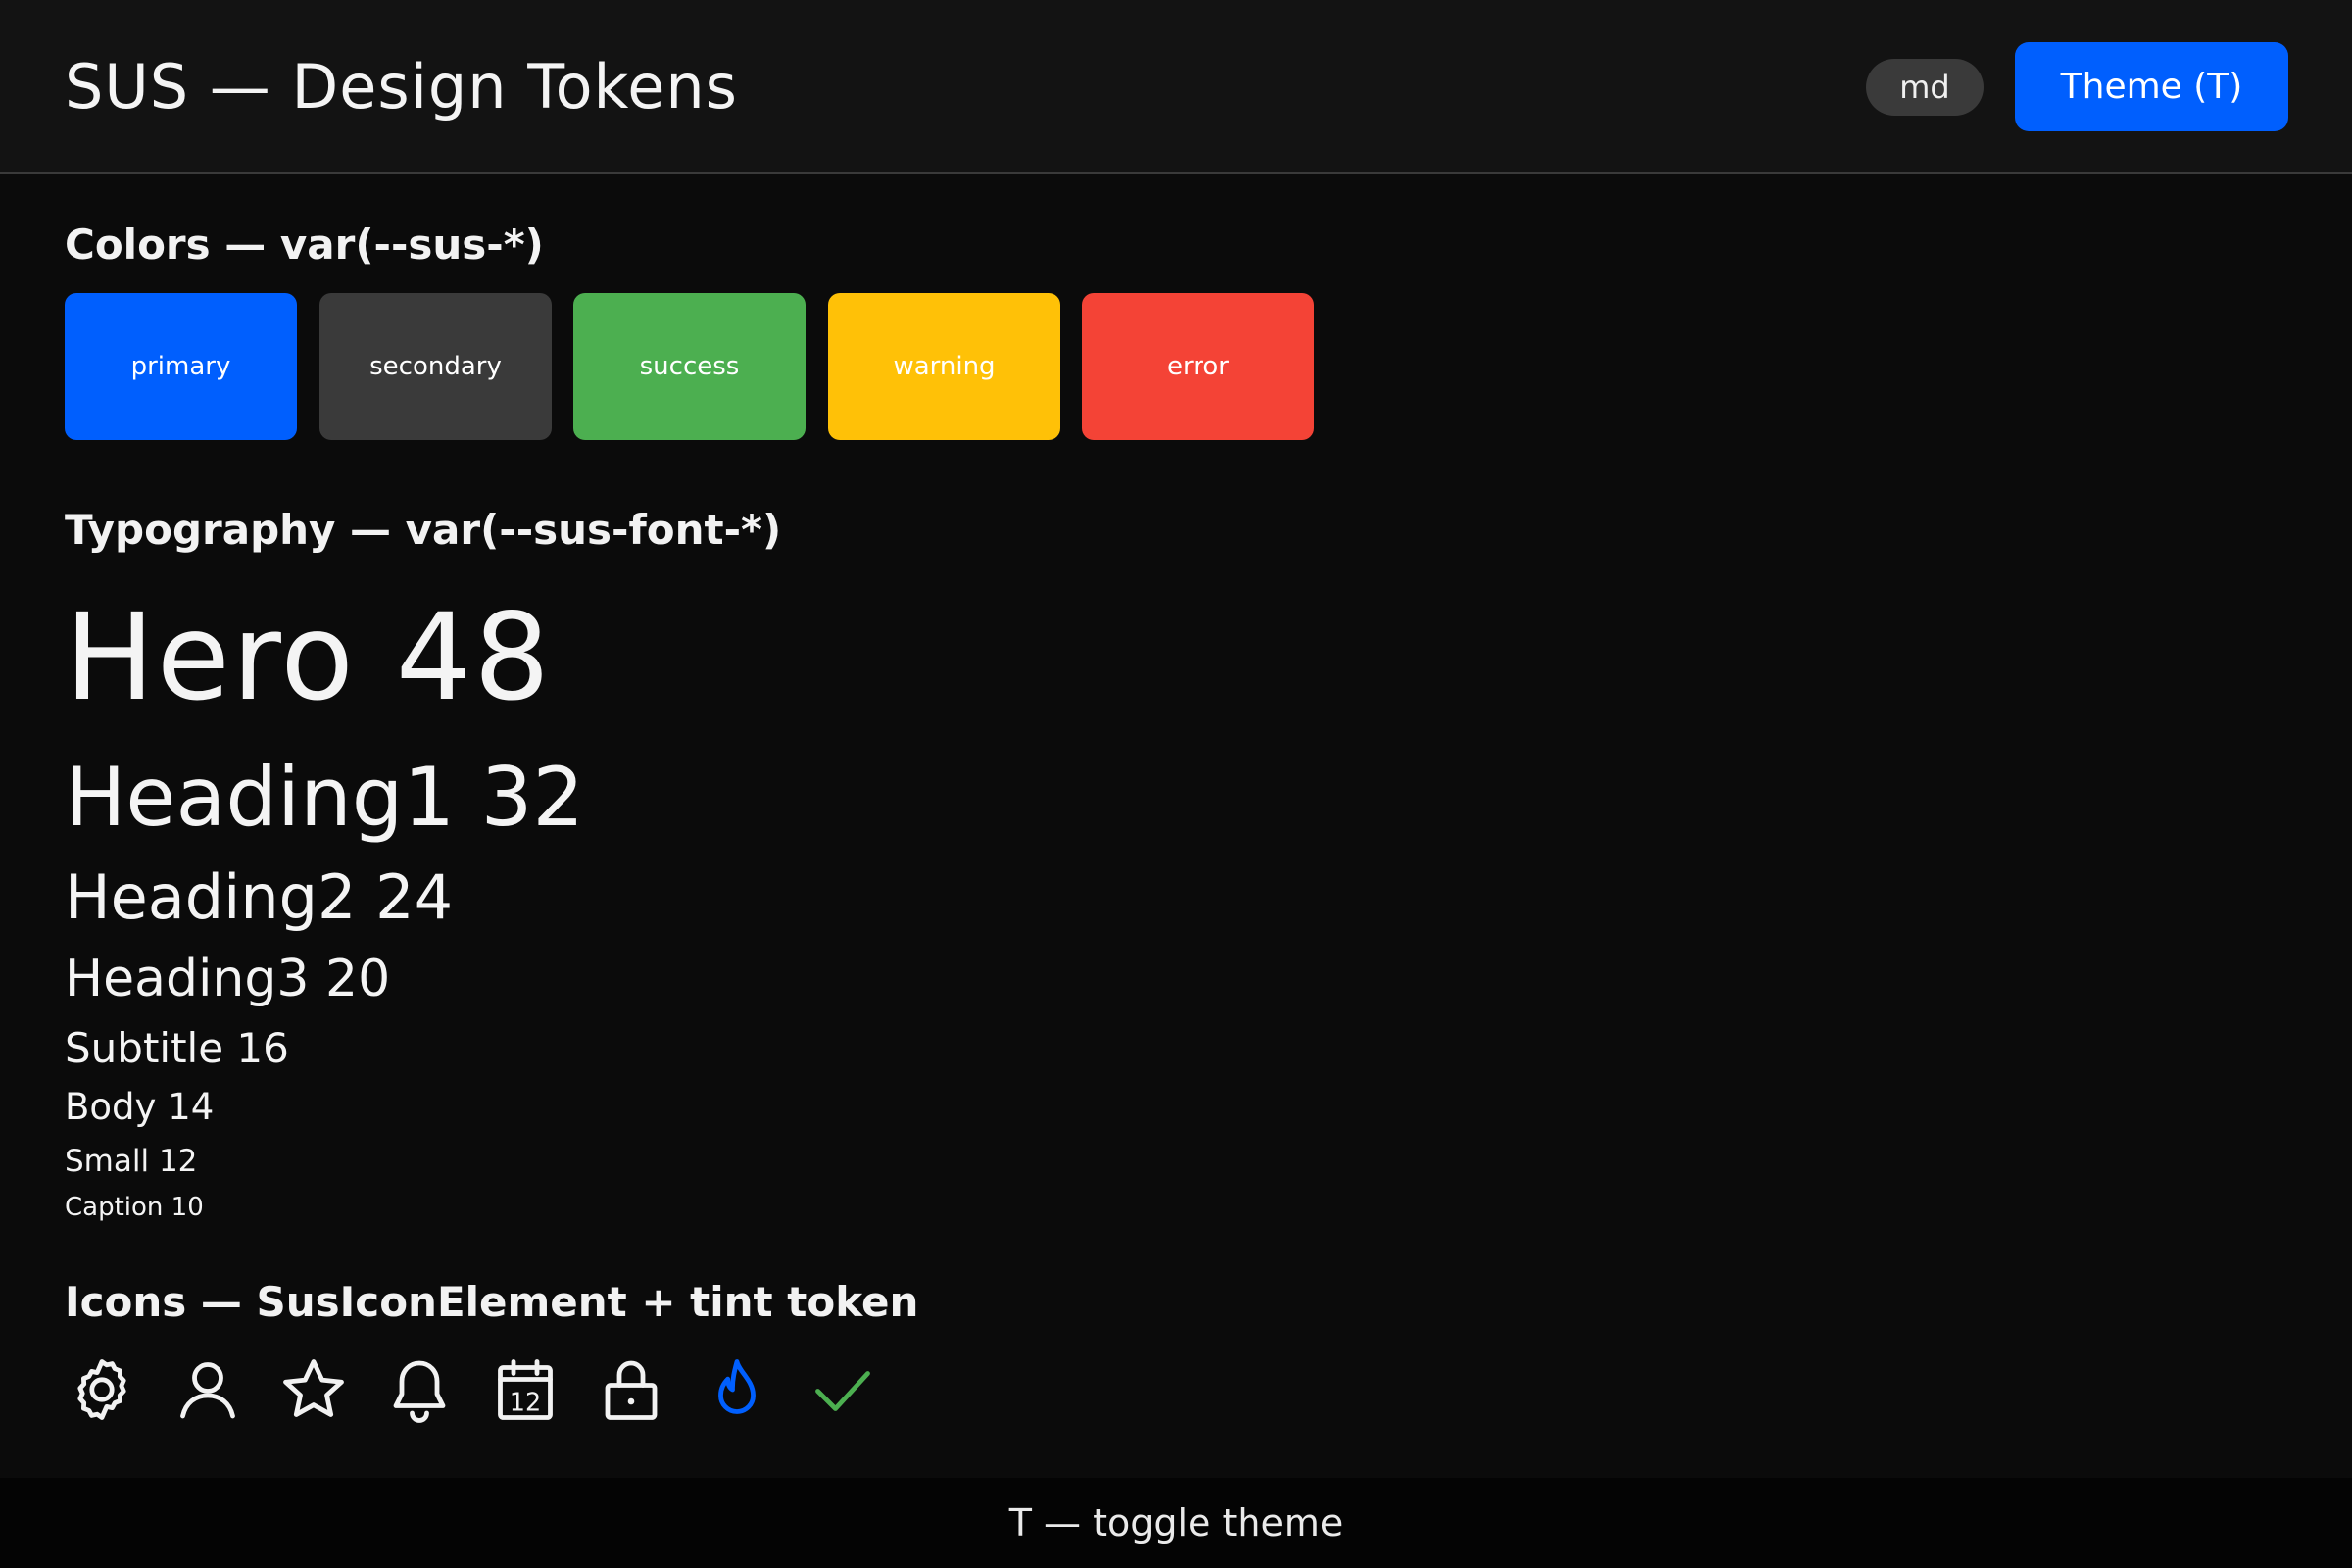 Image resolution: width=2352 pixels, height=1568 pixels. What do you see at coordinates (737, 1389) in the screenshot?
I see `flame-icon` at bounding box center [737, 1389].